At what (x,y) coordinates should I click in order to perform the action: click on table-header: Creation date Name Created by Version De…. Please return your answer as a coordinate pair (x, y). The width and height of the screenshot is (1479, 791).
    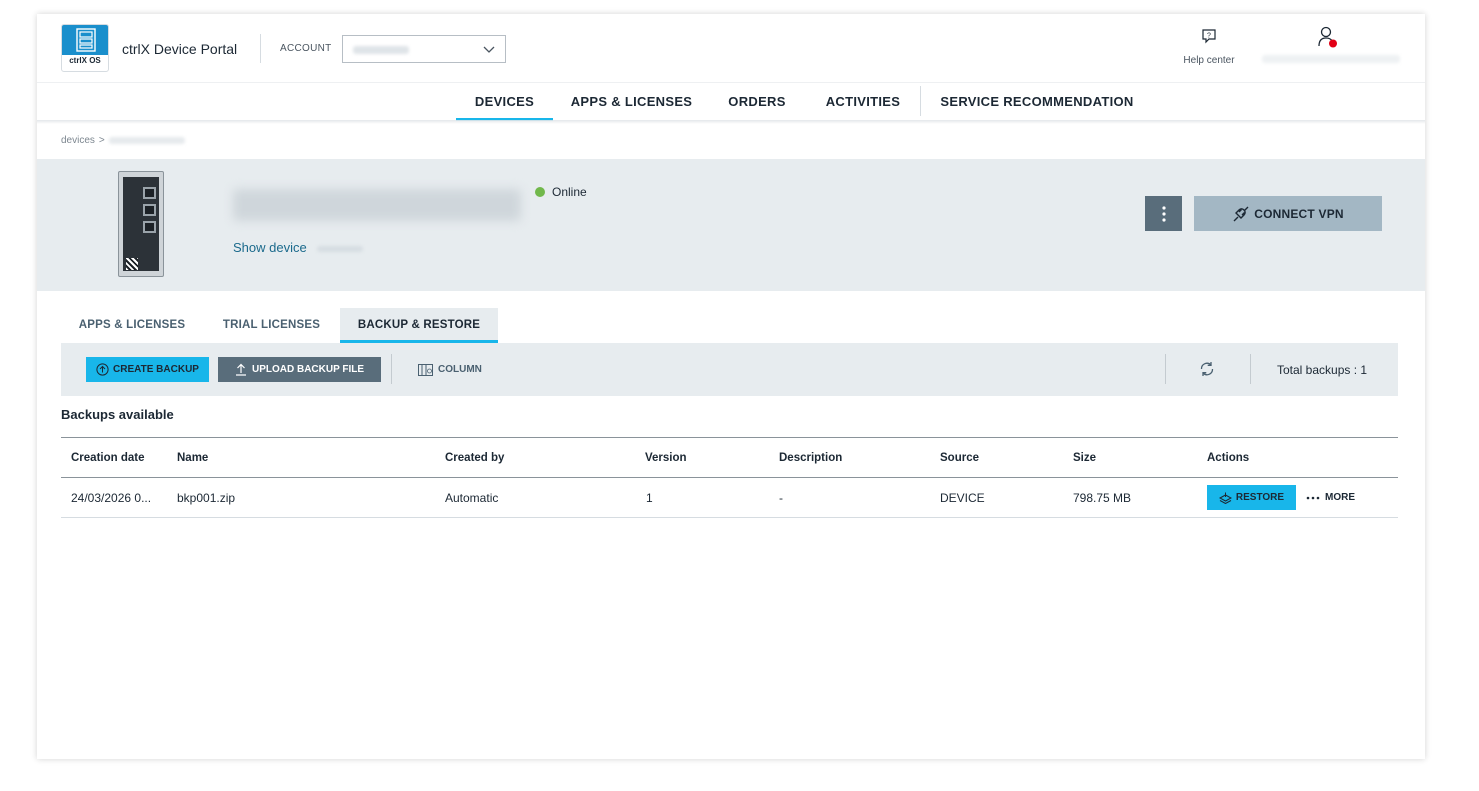
    Looking at the image, I should click on (729, 457).